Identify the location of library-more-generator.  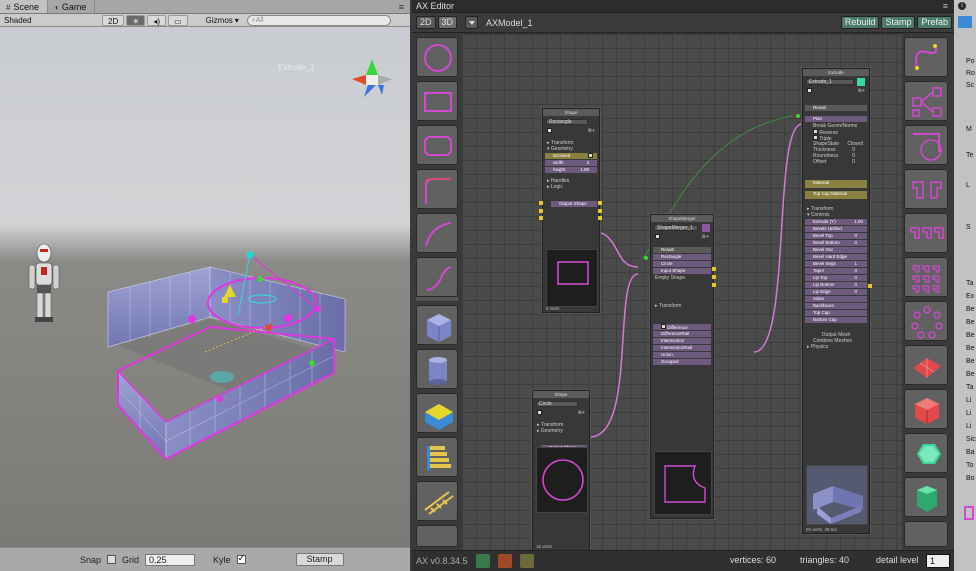
(926, 534).